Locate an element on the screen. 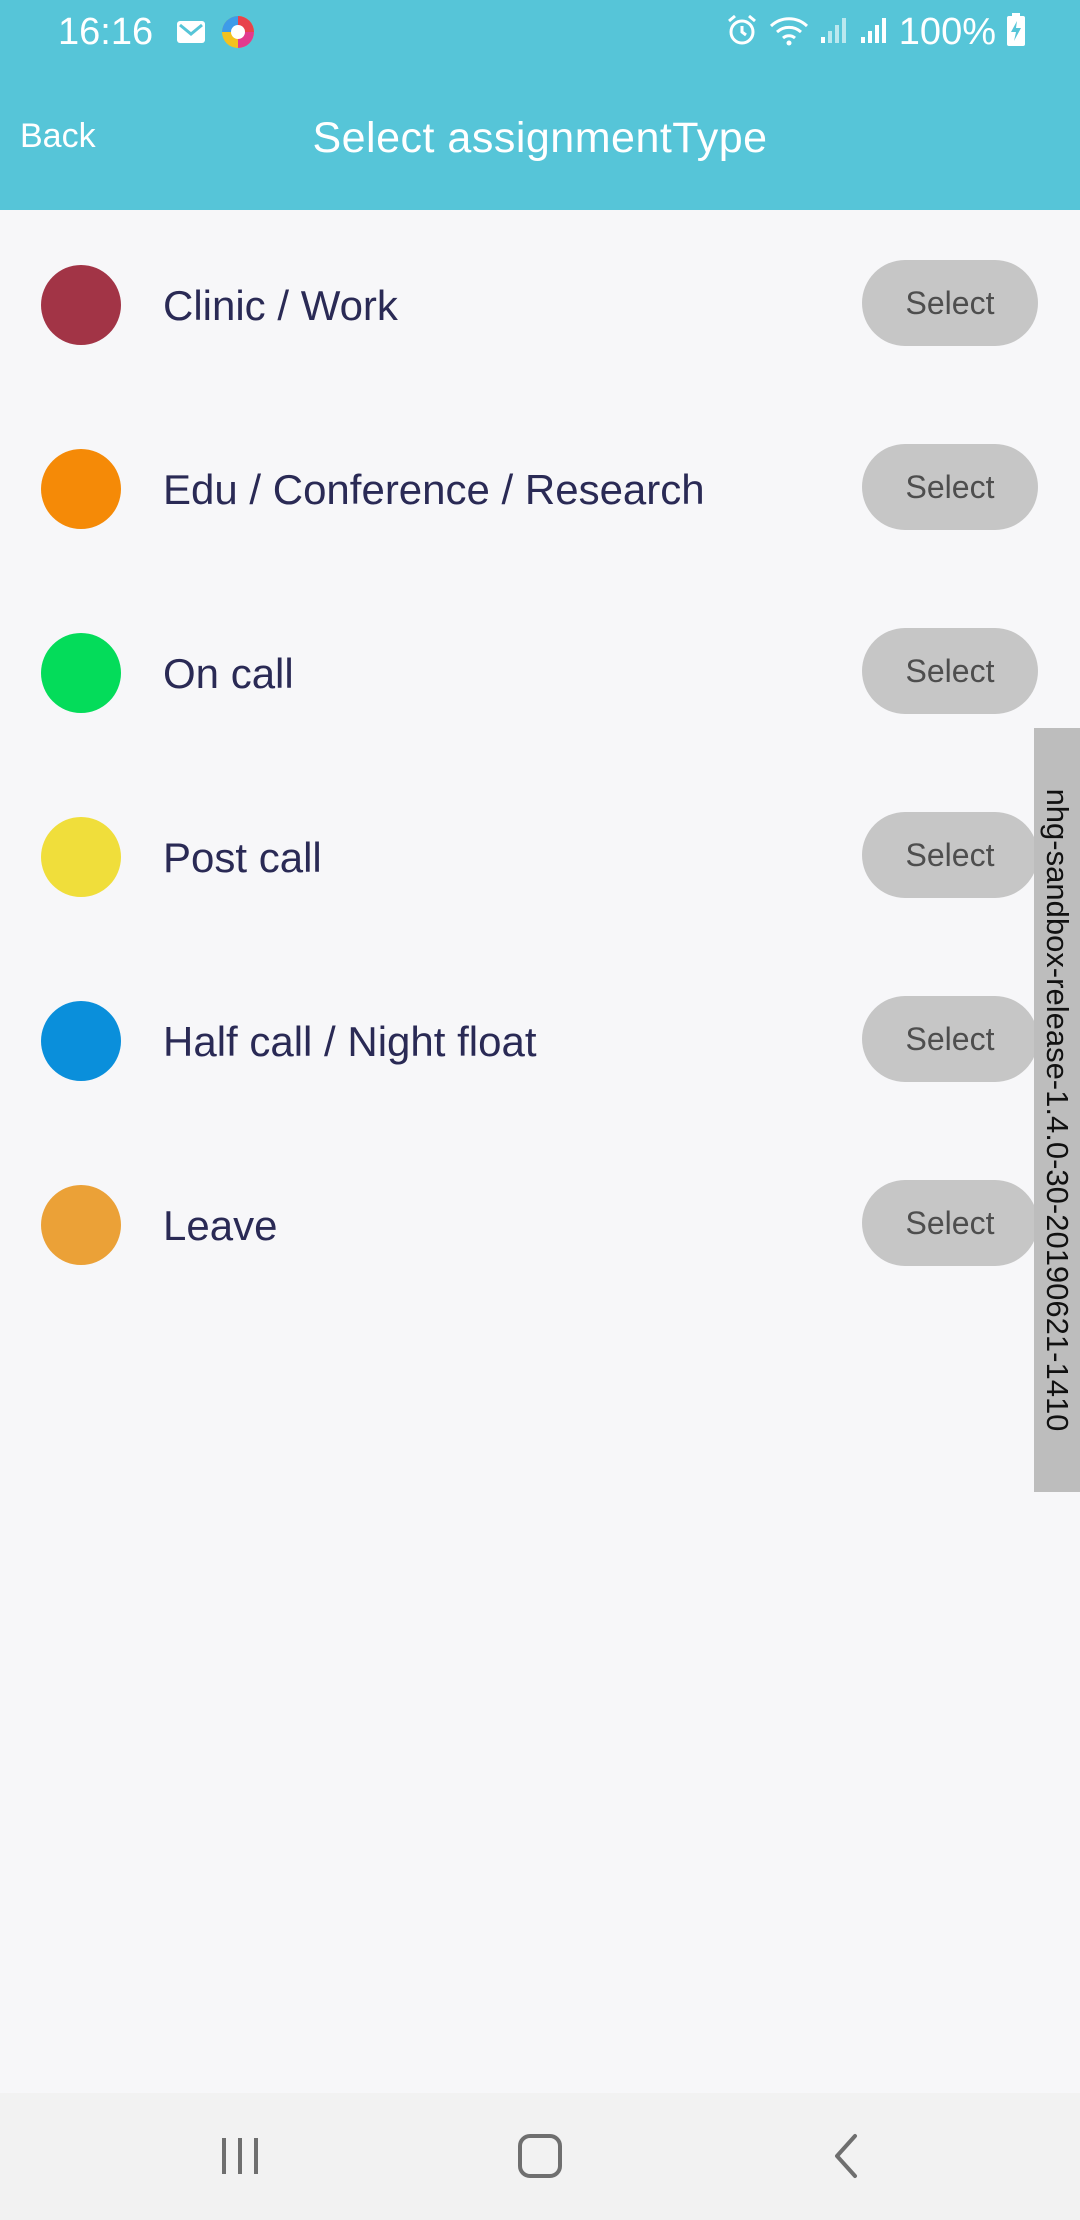  list-item-post-call: Post call Select is located at coordinates (540, 855).